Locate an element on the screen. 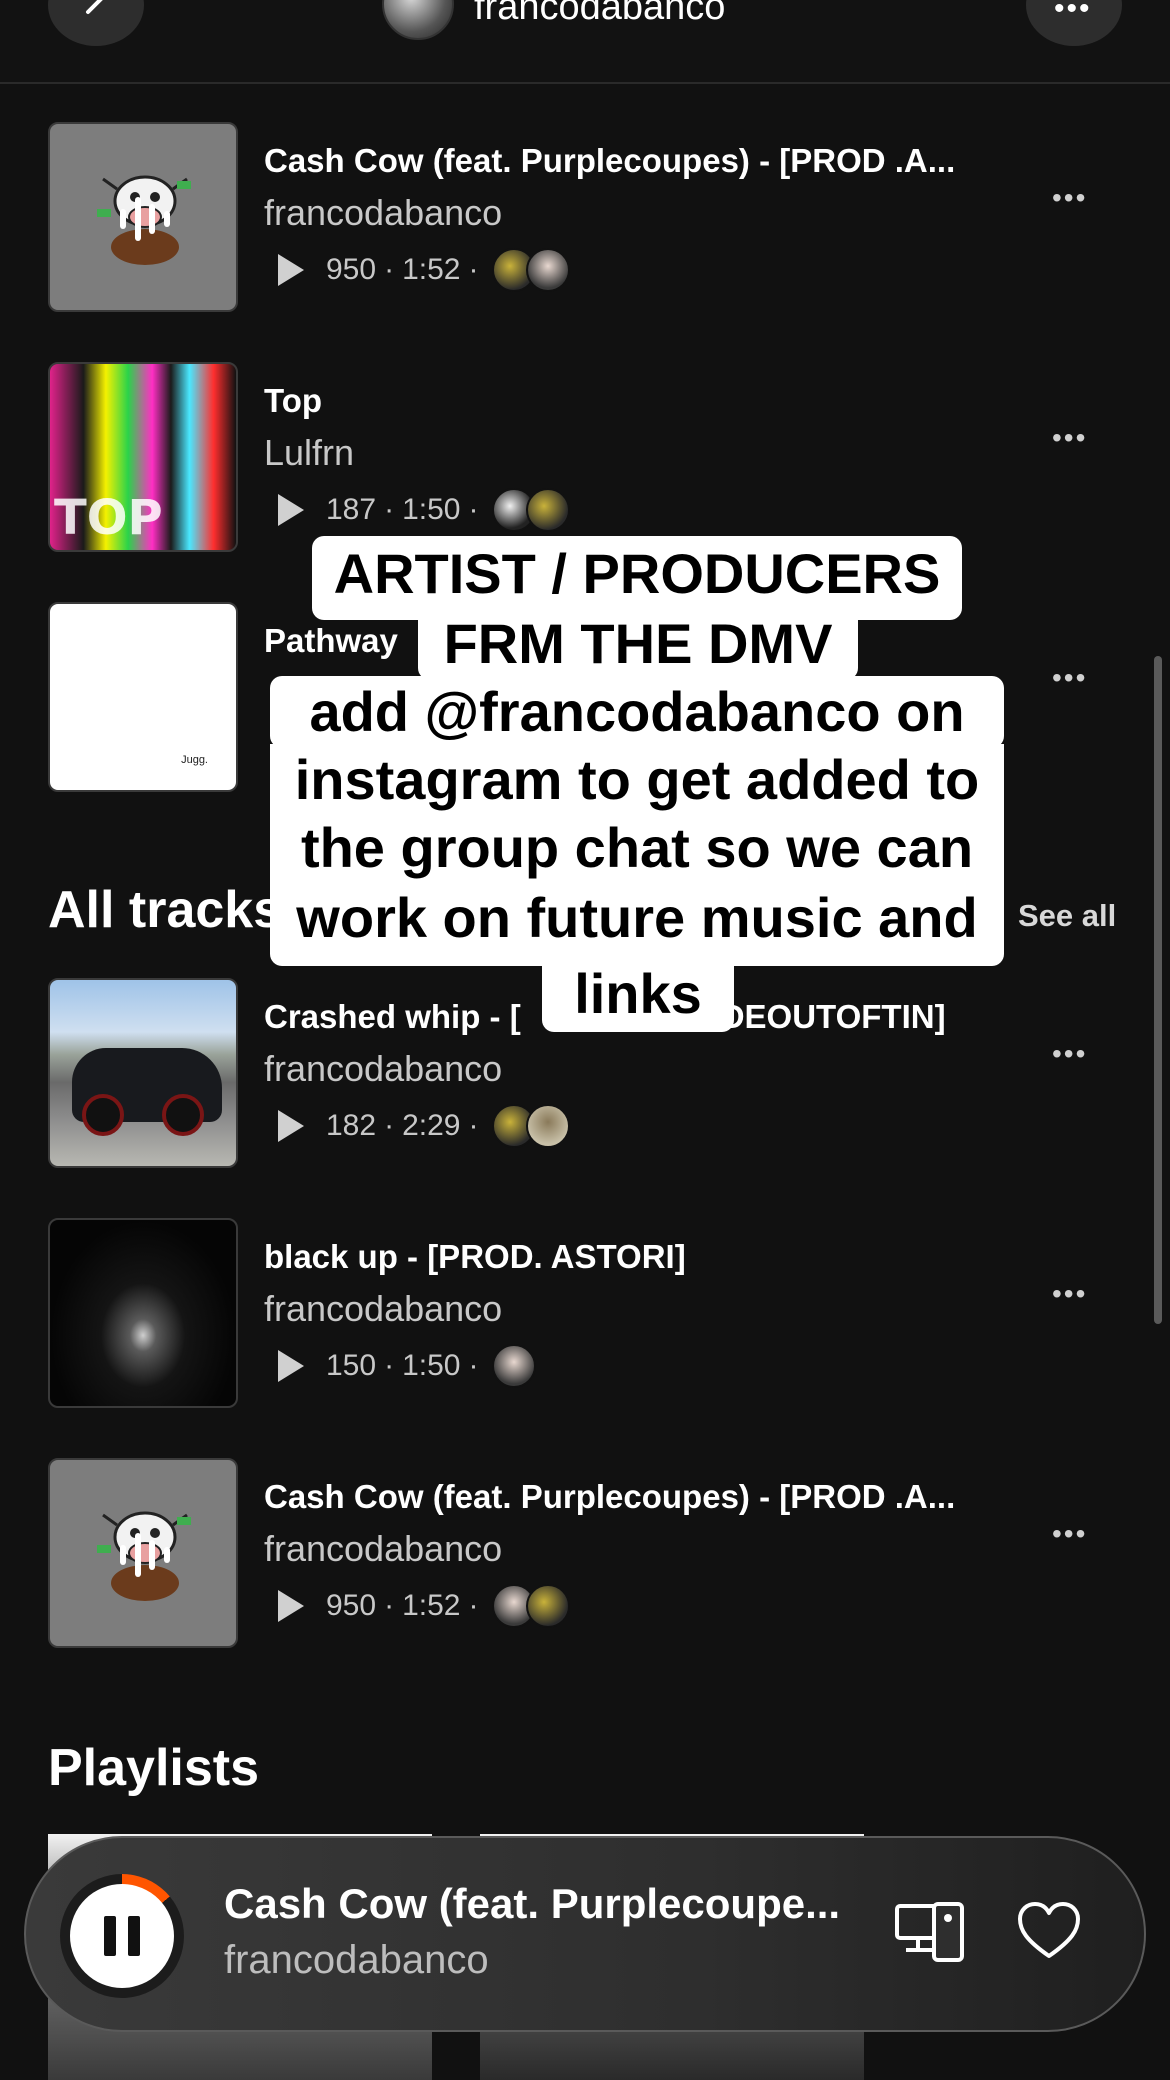 Image resolution: width=1170 pixels, height=2080 pixels. cover-text: Jugg. is located at coordinates (194, 760).